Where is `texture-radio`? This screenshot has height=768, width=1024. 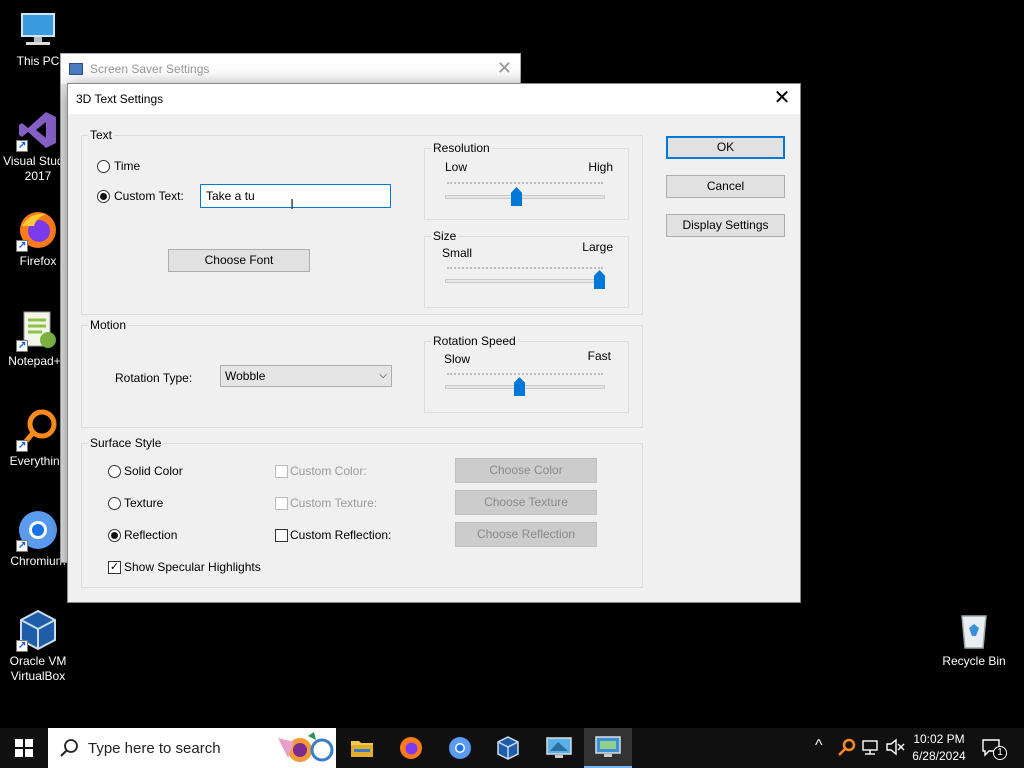
texture-radio is located at coordinates (114, 503).